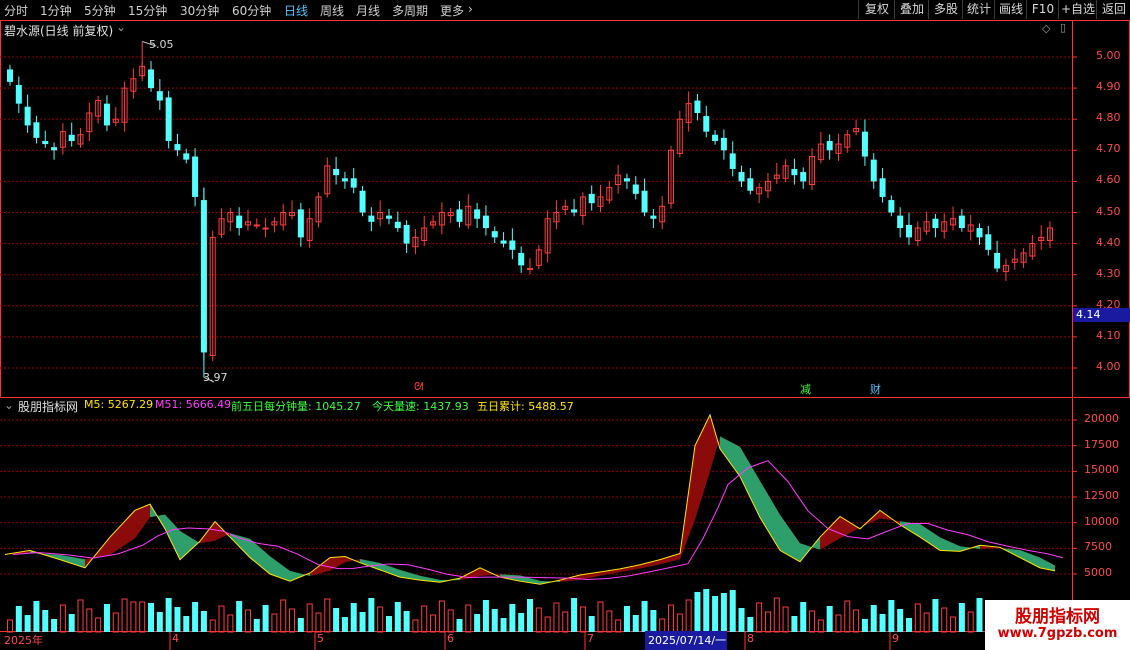 The image size is (1130, 650). What do you see at coordinates (251, 10) in the screenshot?
I see `period-tab-5: 60分钟` at bounding box center [251, 10].